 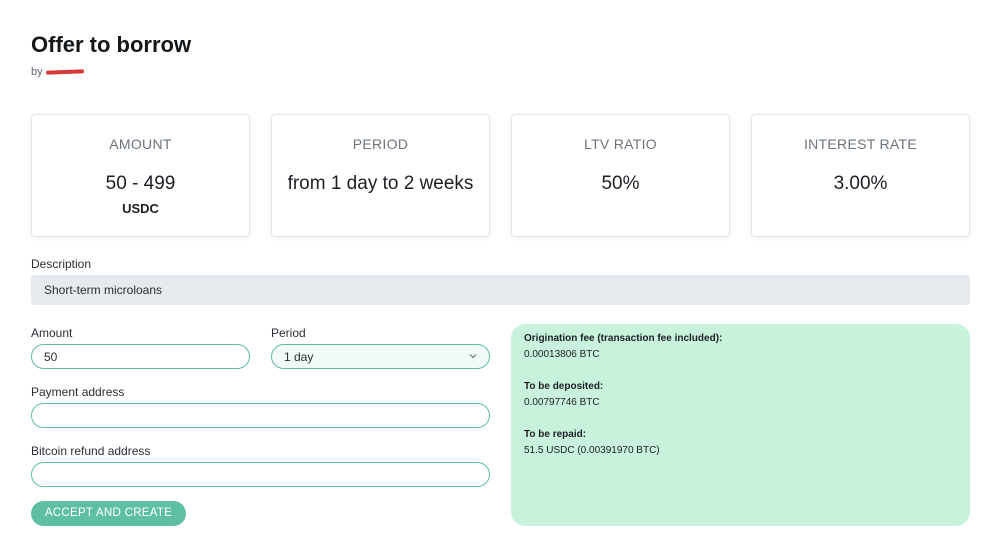 I want to click on stat-unit: USDC, so click(x=140, y=208).